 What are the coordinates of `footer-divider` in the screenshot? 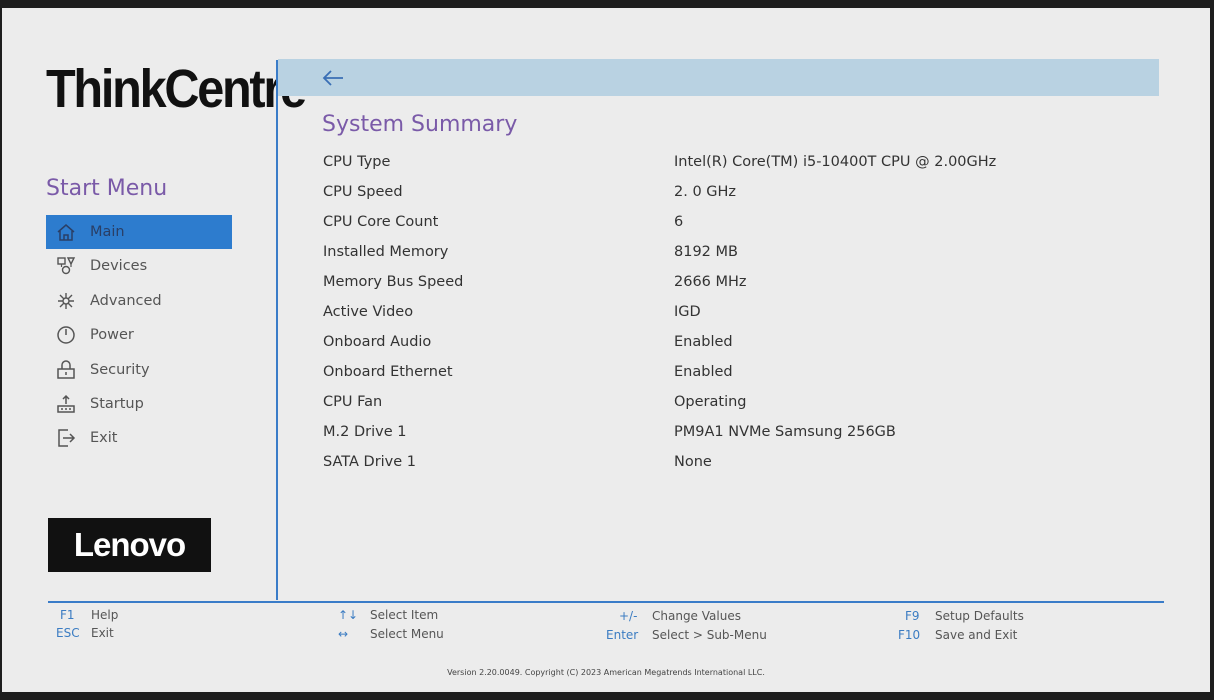 It's located at (606, 602).